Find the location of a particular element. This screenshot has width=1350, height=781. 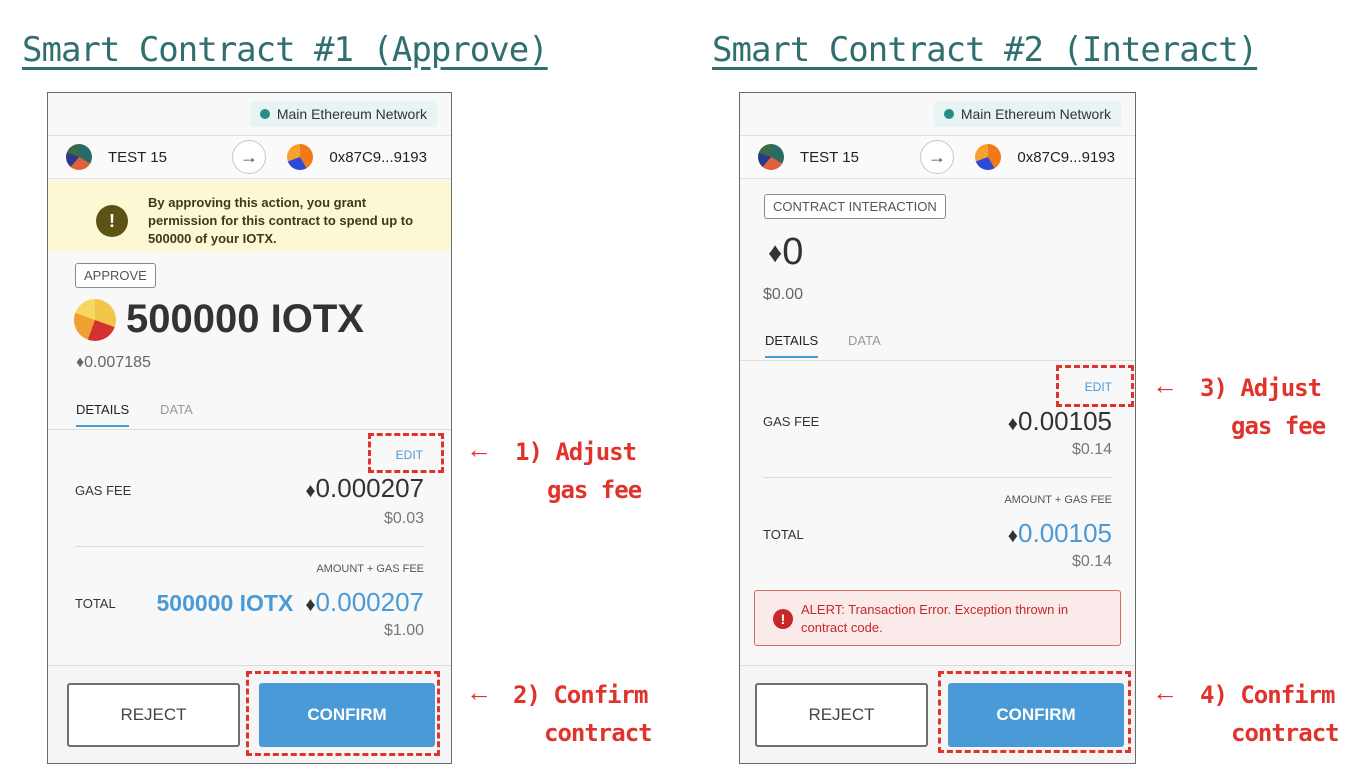

gas-fee-usd: $0.03 is located at coordinates (403, 518).